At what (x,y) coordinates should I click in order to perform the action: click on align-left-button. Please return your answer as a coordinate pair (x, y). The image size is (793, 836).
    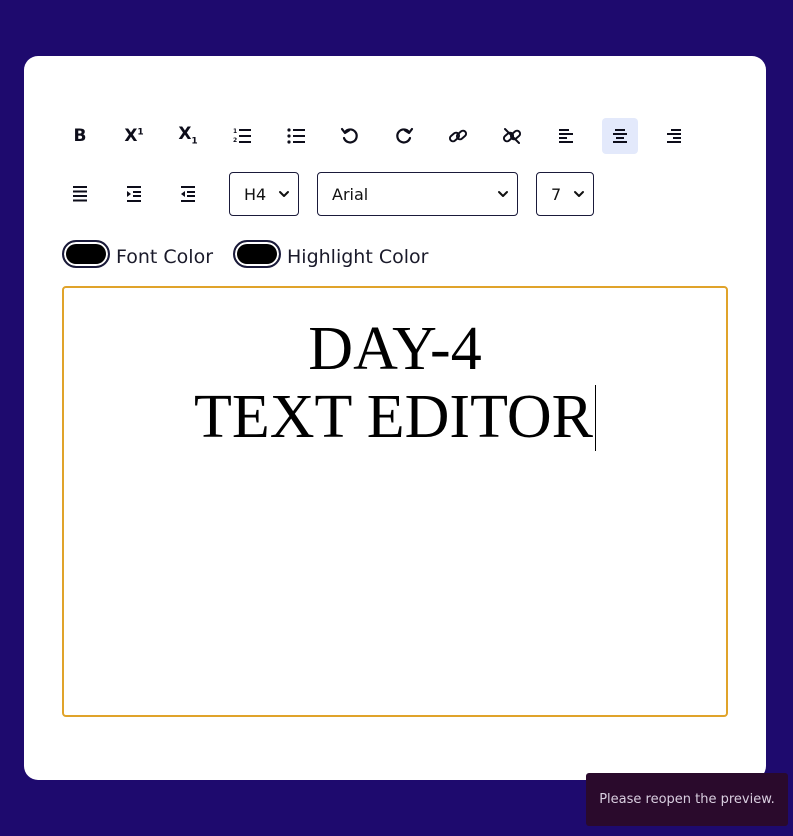
    Looking at the image, I should click on (566, 136).